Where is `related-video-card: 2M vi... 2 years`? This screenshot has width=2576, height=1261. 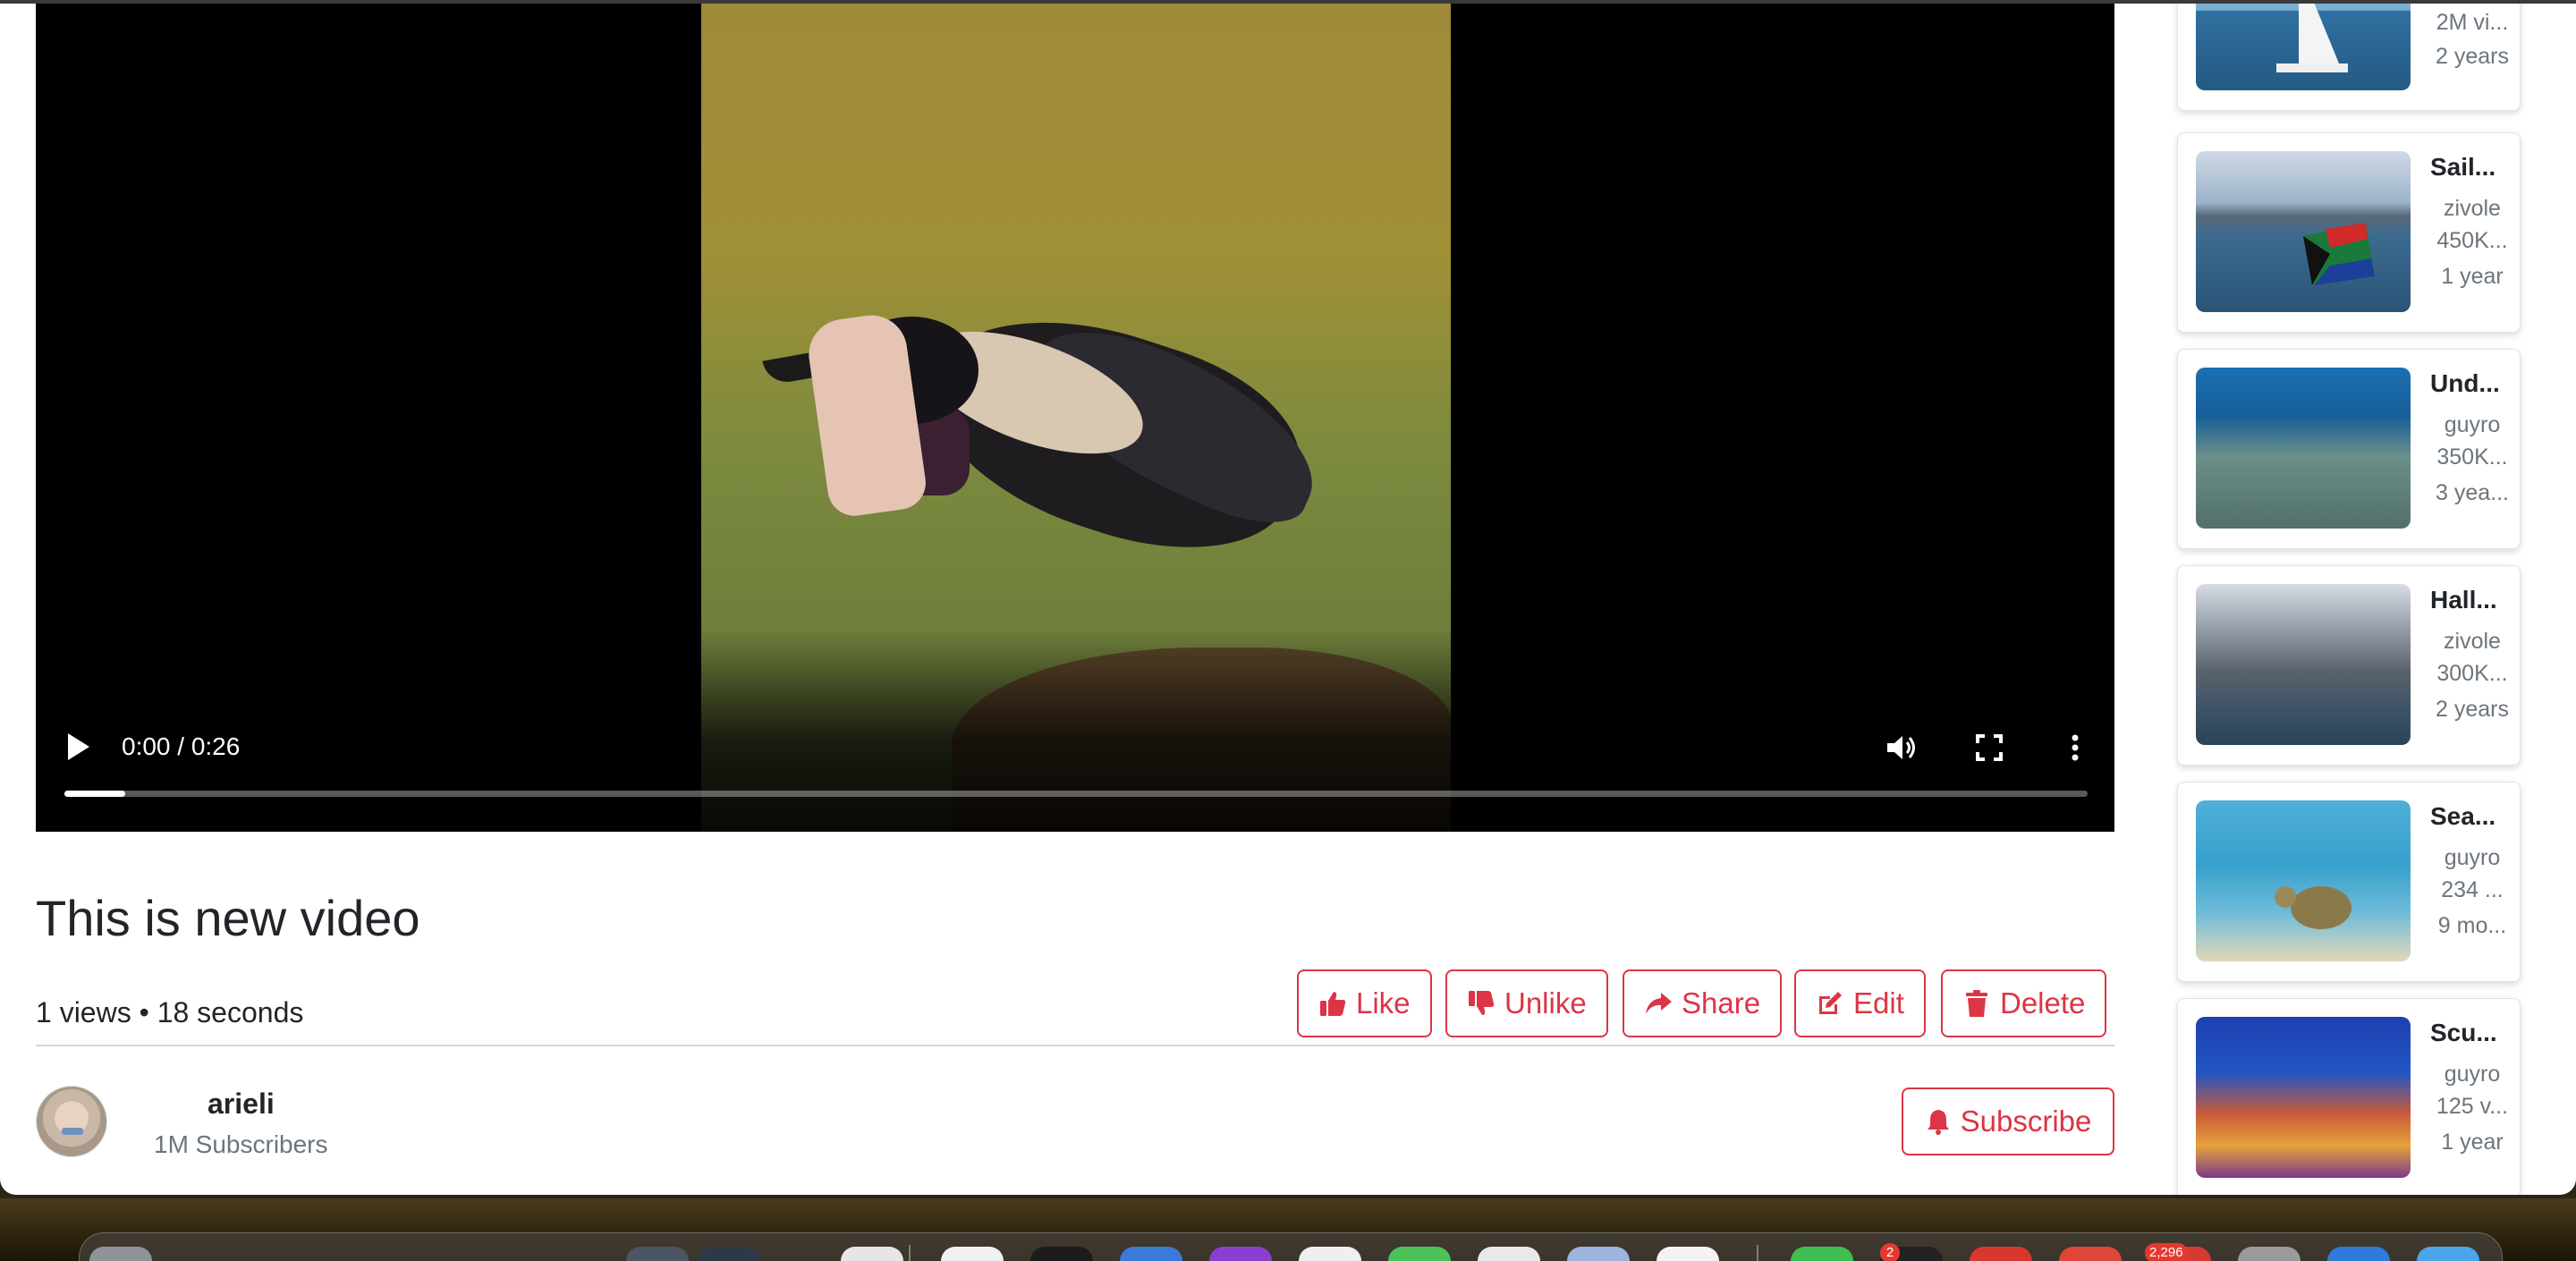
related-video-card: 2M vi... 2 years is located at coordinates (2349, 57).